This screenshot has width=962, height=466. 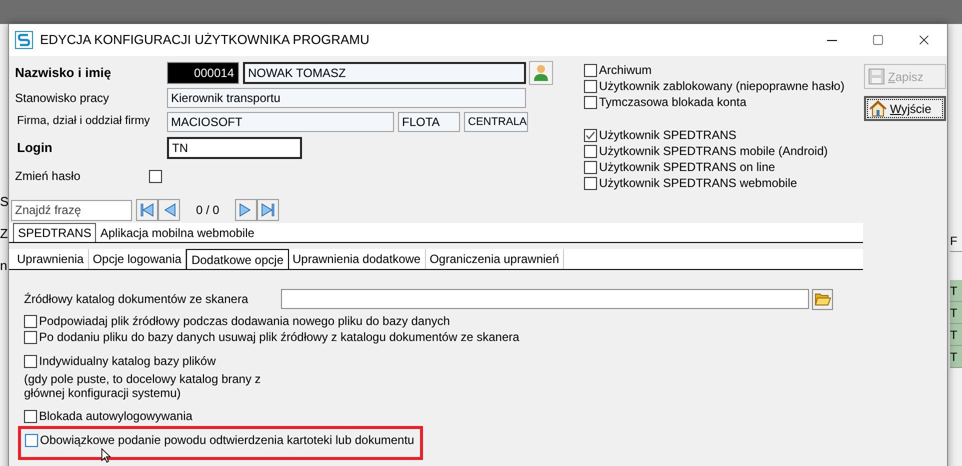 I want to click on checkbox-label: Po dodaniu pliku do bazy danych usuwaj plik źródłowy z katalogu dokumentów ze skanera, so click(x=279, y=337).